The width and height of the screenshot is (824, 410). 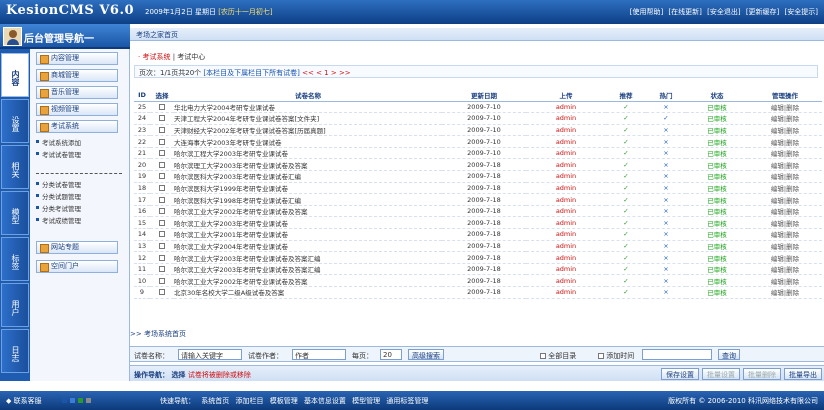 I want to click on menu-content-manage: 内容管理, so click(x=77, y=58).